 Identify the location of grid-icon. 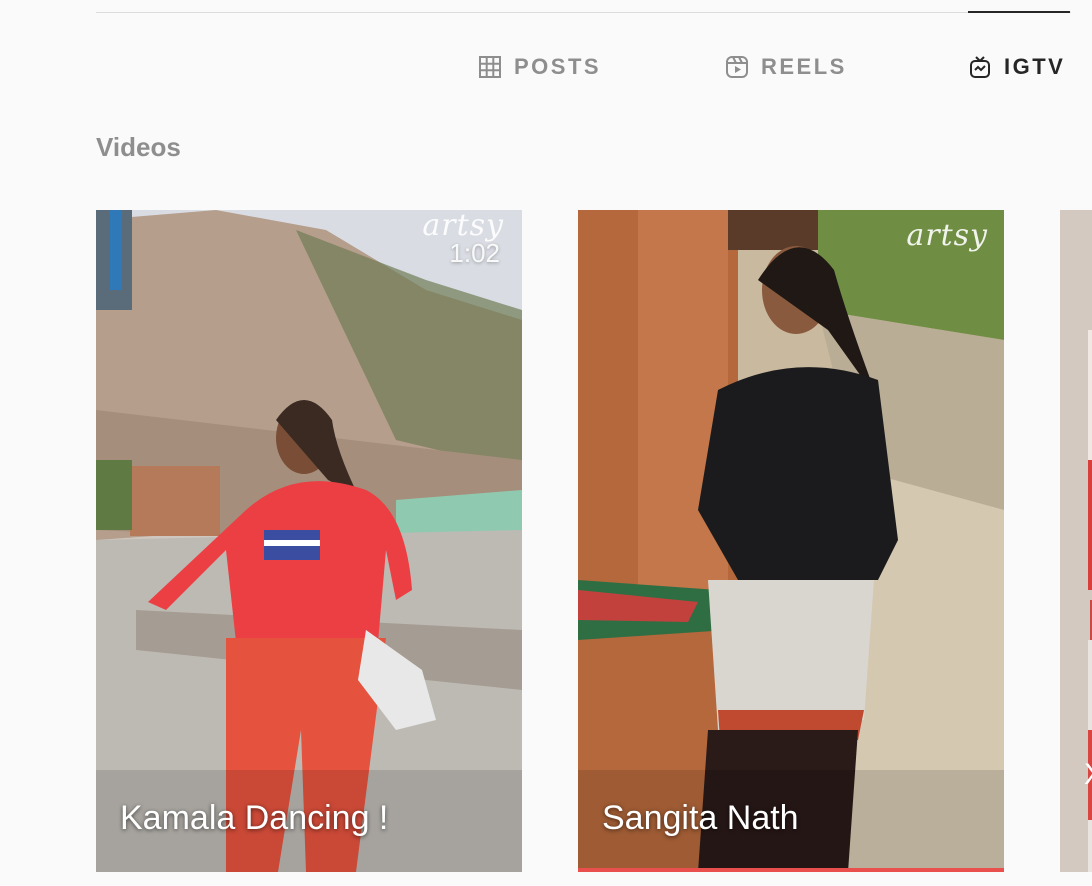
(490, 67).